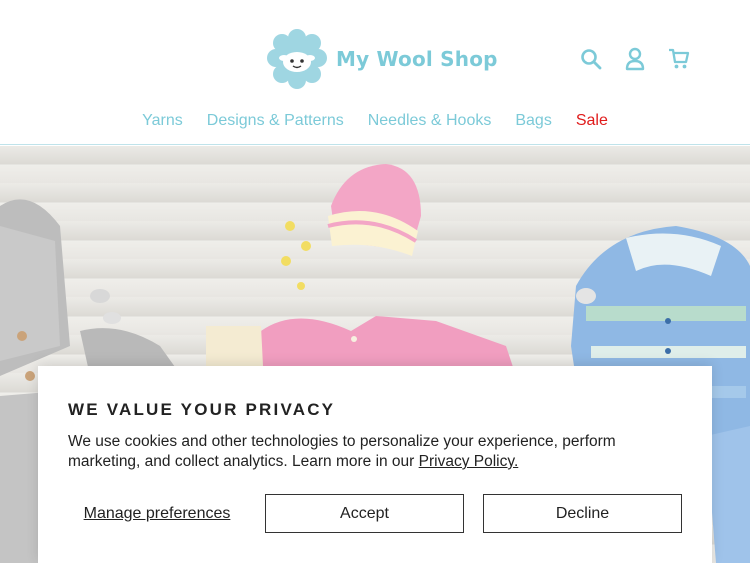 This screenshot has width=750, height=563. What do you see at coordinates (592, 121) in the screenshot?
I see `nav-item-sale: Sale` at bounding box center [592, 121].